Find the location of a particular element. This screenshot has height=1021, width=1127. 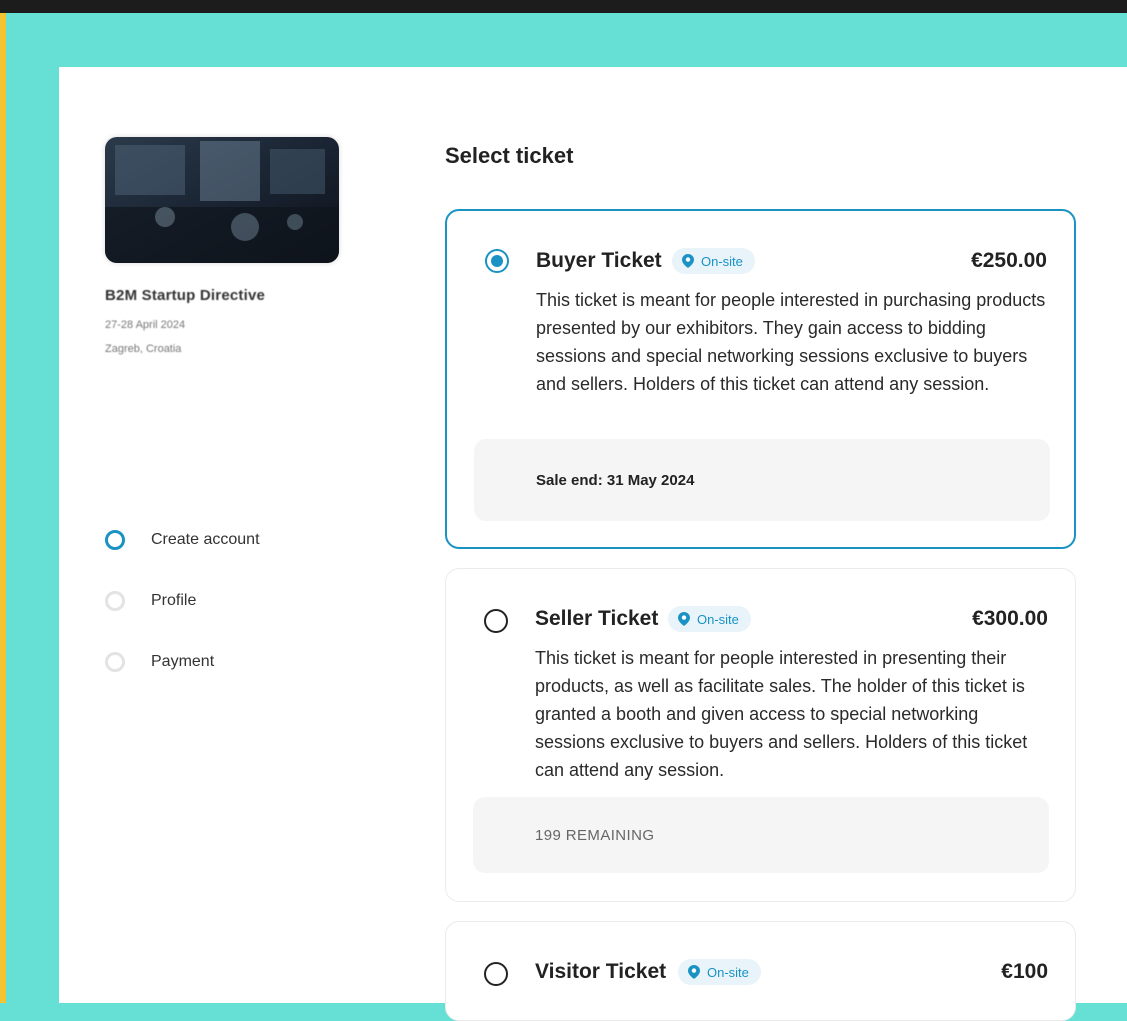

step-create-account: Create account is located at coordinates (182, 540).